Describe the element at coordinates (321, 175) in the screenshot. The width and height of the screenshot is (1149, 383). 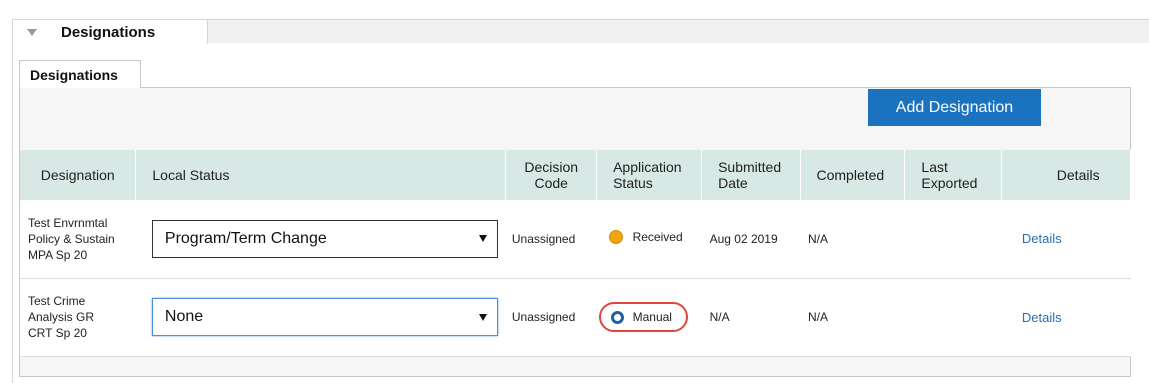
I see `column-header-local-status: Local Status` at that location.